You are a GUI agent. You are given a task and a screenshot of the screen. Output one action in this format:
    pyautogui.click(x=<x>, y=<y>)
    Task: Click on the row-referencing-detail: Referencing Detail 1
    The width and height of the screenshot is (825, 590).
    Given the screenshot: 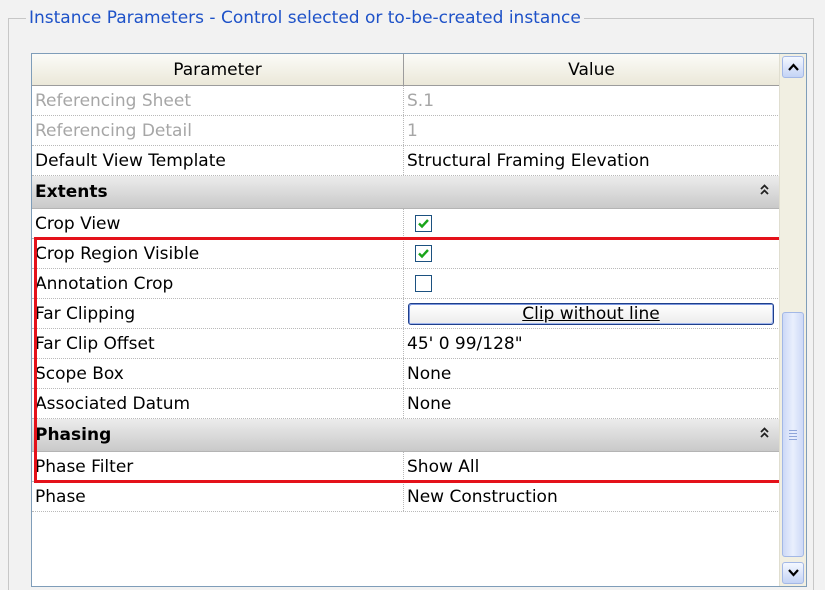 What is the action you would take?
    pyautogui.click(x=406, y=131)
    